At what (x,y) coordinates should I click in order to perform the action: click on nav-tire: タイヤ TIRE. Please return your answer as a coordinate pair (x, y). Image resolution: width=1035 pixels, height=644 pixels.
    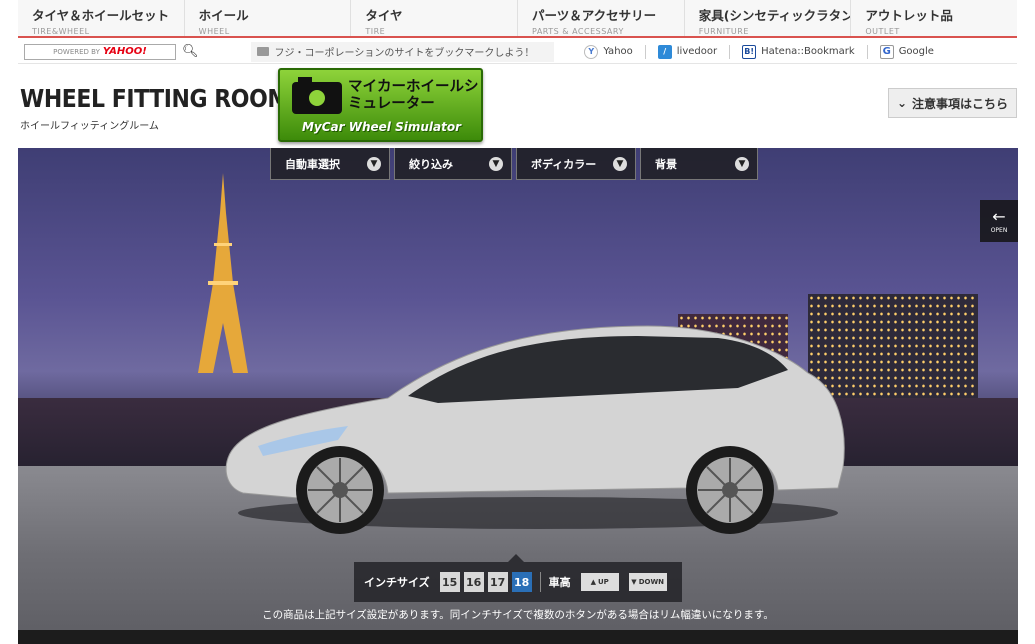
    Looking at the image, I should click on (435, 18).